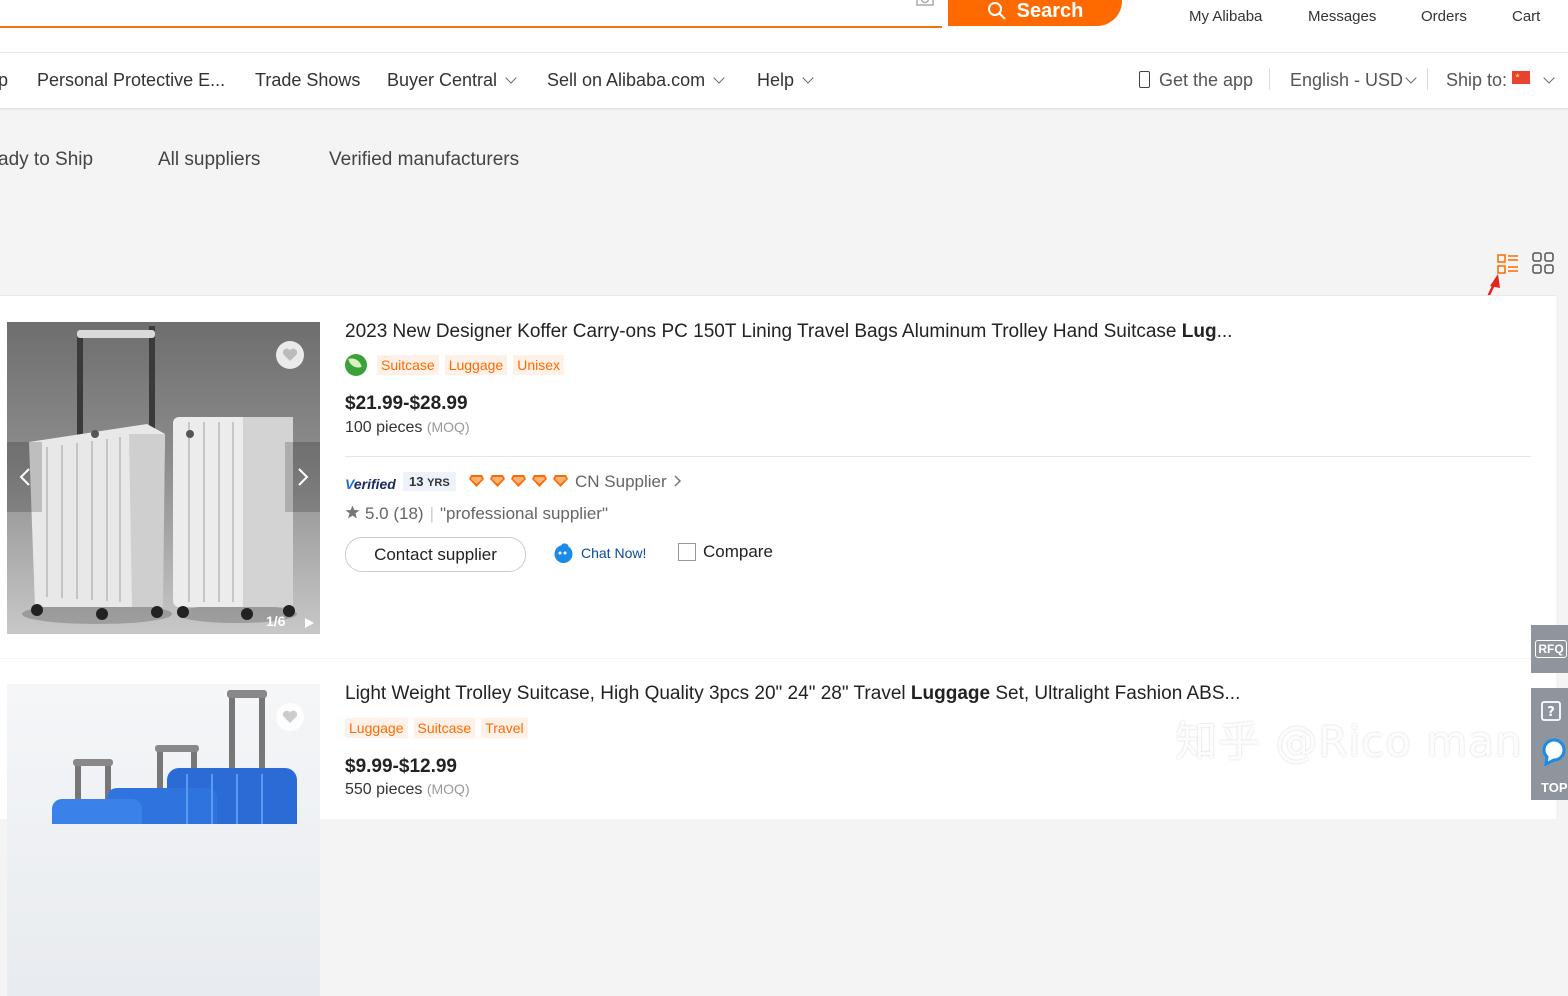  I want to click on chat-bubble-icon, so click(1553, 749).